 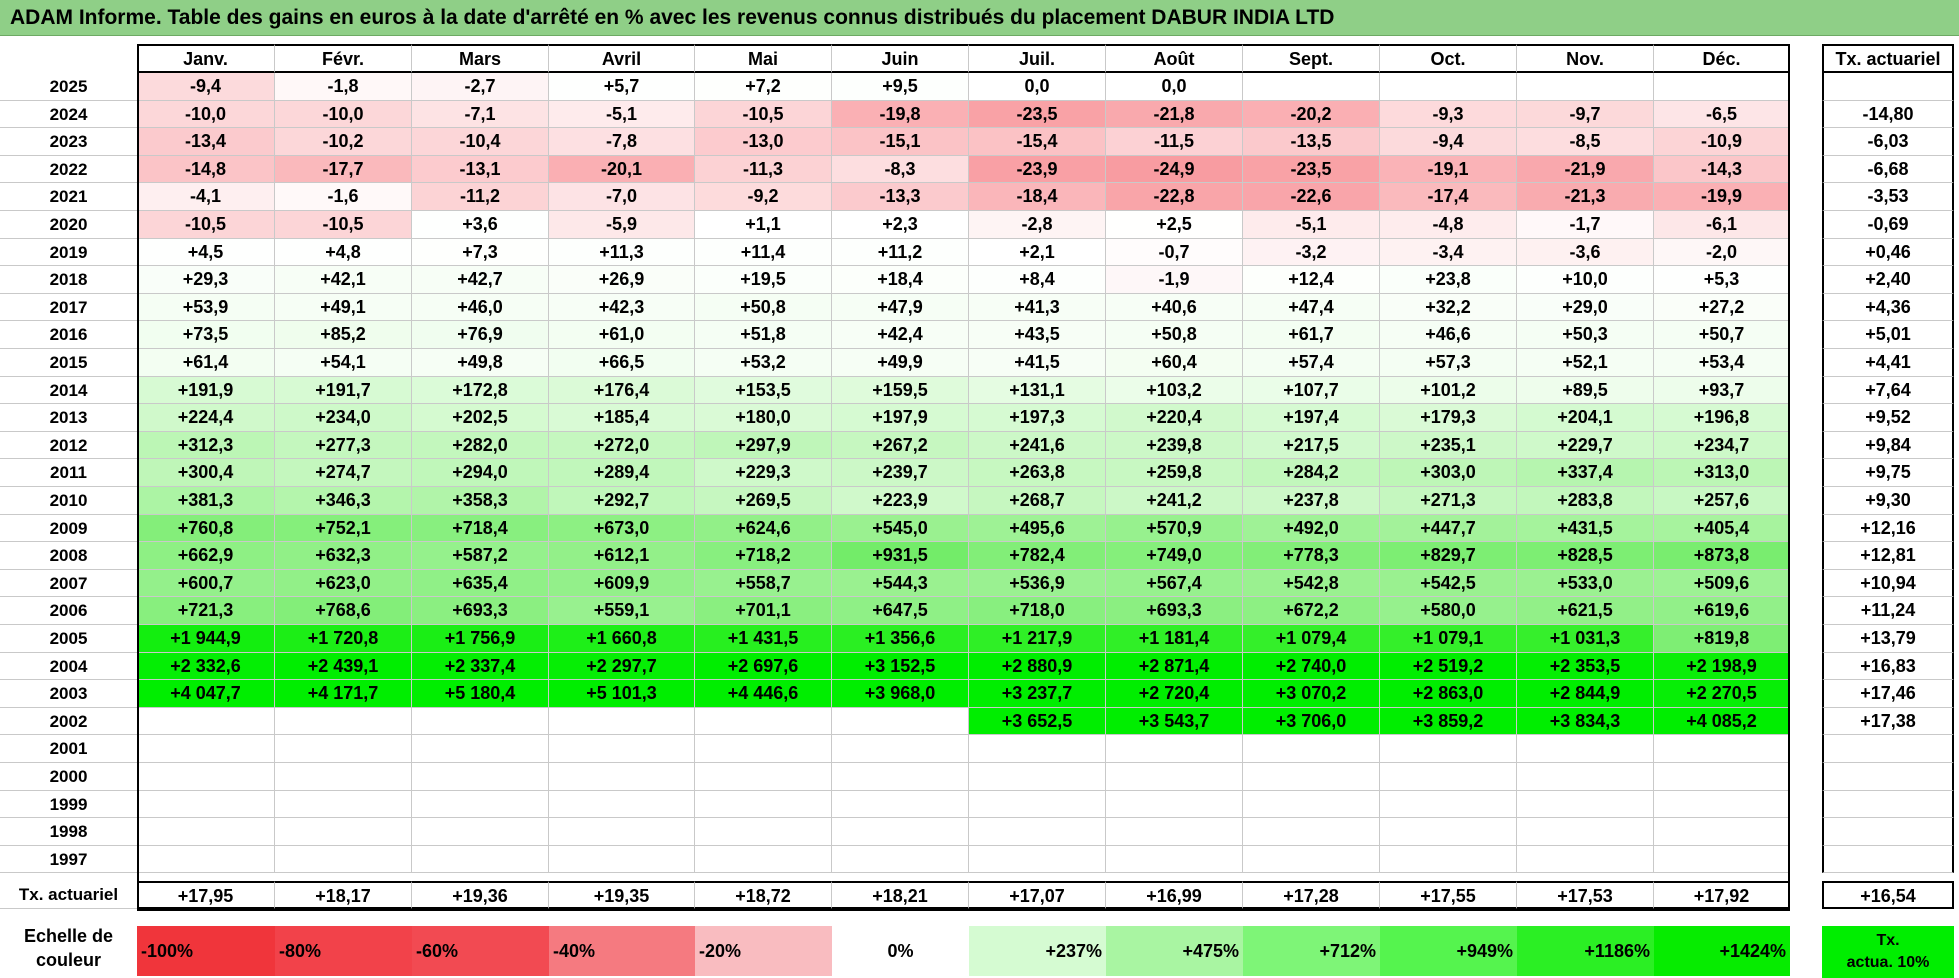 What do you see at coordinates (1585, 335) in the screenshot?
I see `gain-cell: +50,3` at bounding box center [1585, 335].